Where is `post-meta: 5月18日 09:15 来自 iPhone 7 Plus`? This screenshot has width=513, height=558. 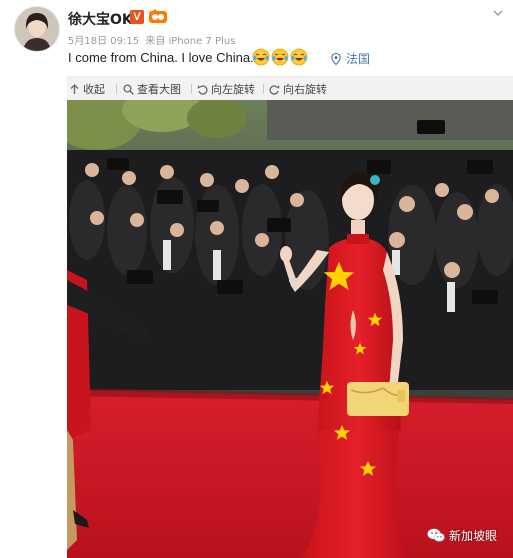 post-meta: 5月18日 09:15 来自 iPhone 7 Plus is located at coordinates (151, 39).